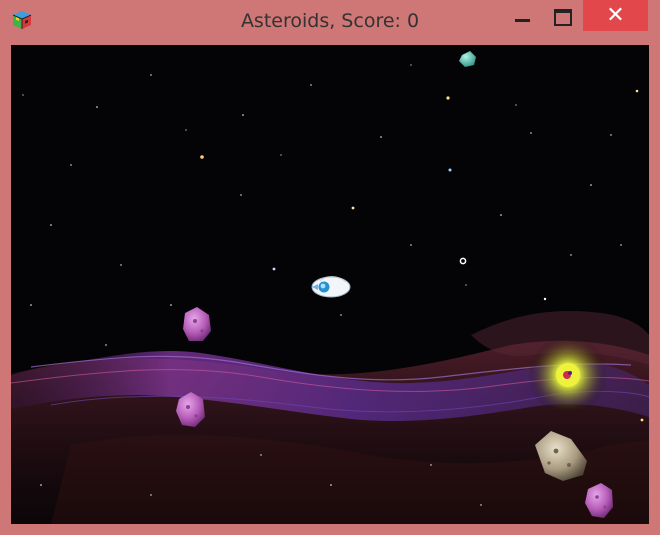  Describe the element at coordinates (330, 20) in the screenshot. I see `title-bar: Asteroids, Score: 0 ✕` at that location.